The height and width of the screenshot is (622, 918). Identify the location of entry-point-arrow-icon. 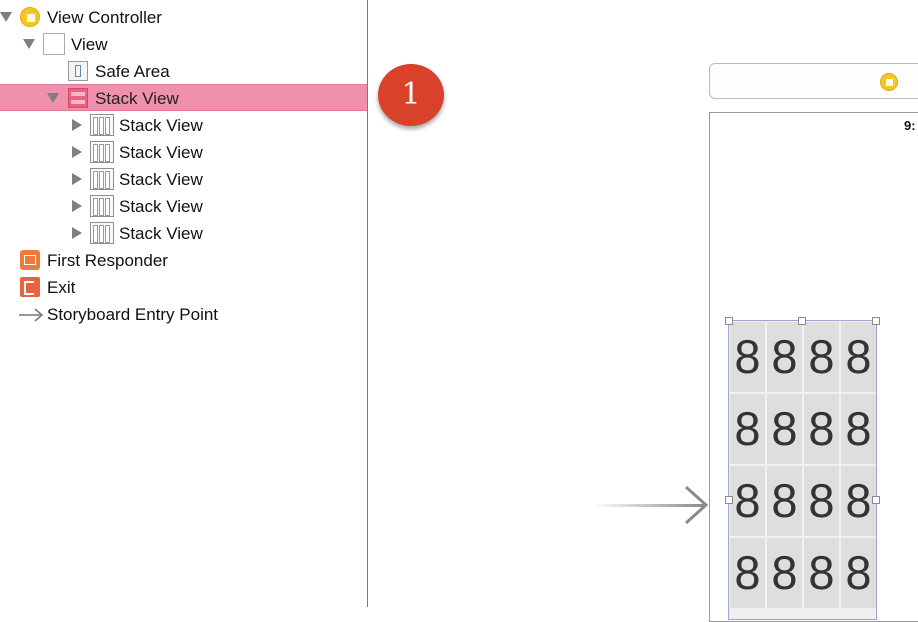
(31, 315).